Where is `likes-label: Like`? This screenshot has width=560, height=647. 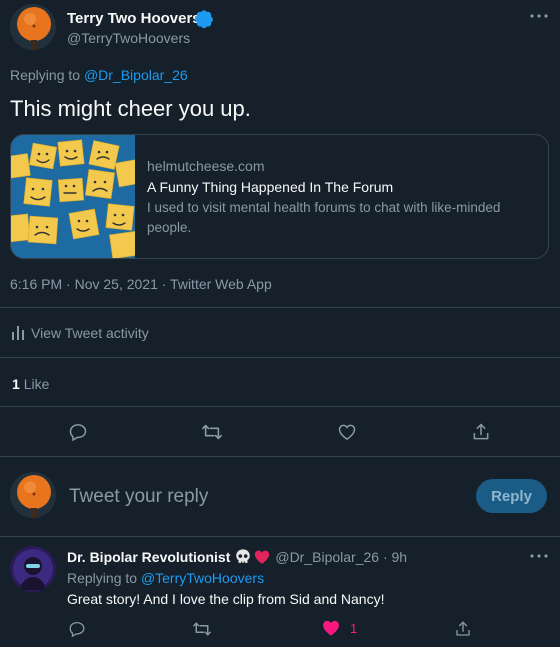 likes-label: Like is located at coordinates (36, 384).